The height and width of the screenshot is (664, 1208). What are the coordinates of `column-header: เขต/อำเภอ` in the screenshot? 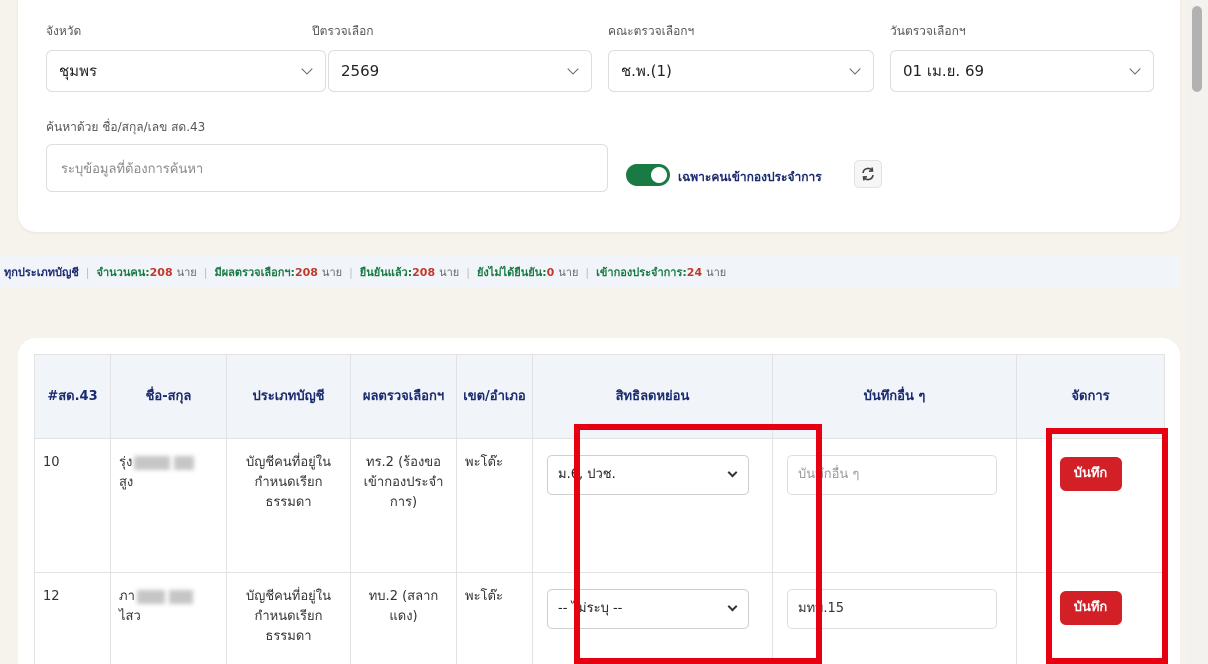 It's located at (494, 396).